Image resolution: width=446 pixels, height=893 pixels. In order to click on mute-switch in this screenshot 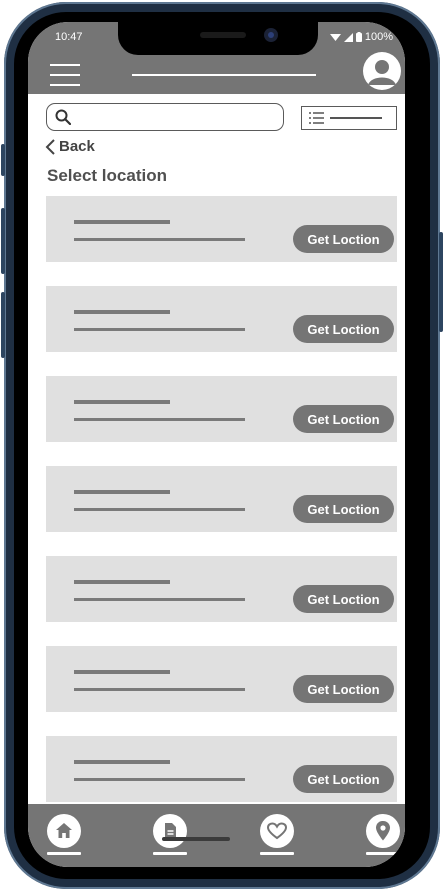, I will do `click(3, 160)`.